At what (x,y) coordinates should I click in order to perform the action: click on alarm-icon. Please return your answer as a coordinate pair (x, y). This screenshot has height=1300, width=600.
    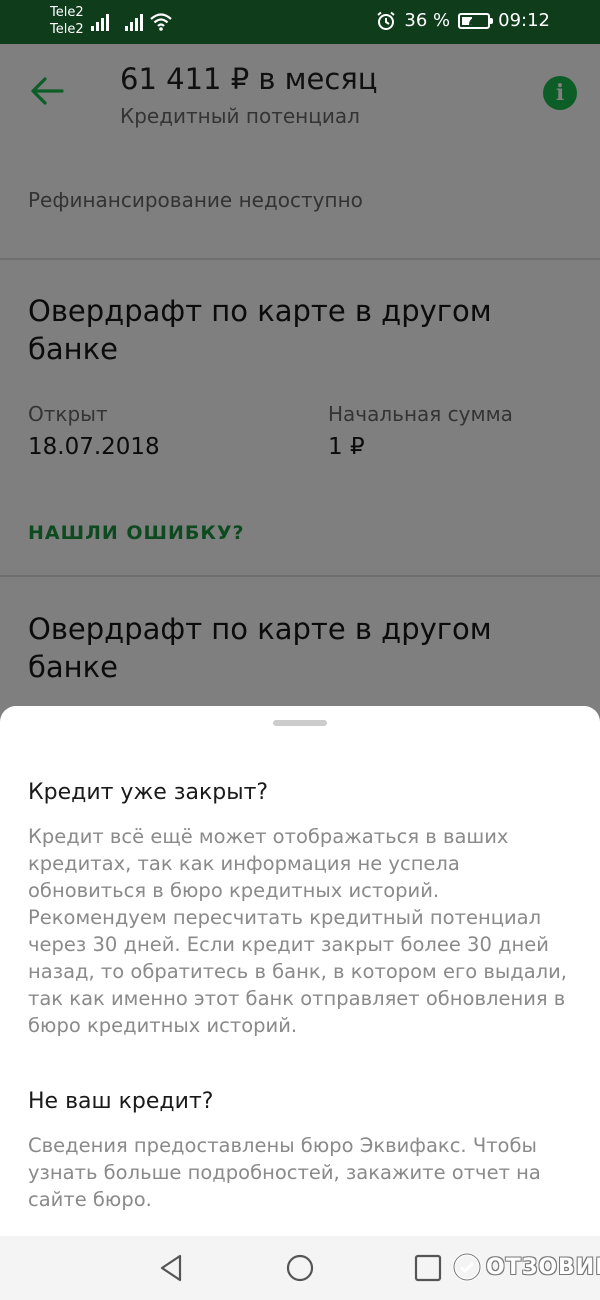
    Looking at the image, I should click on (386, 20).